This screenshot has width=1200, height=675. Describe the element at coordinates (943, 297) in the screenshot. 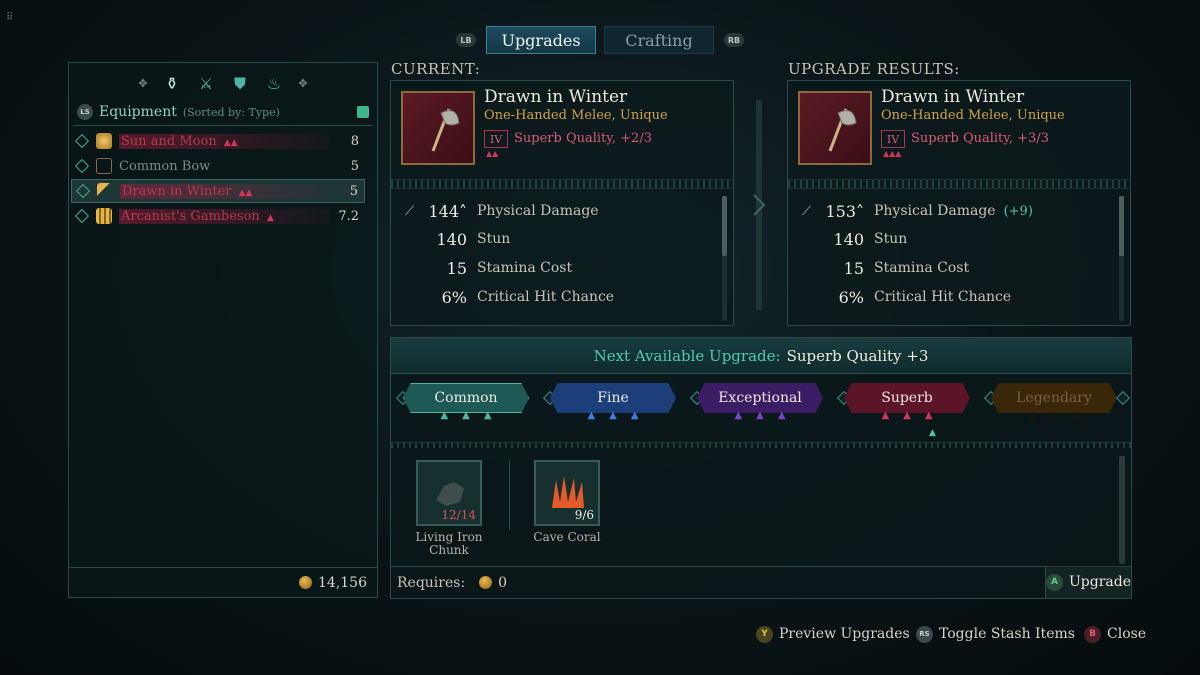

I see `stat-name: Critical Hit Chance` at that location.